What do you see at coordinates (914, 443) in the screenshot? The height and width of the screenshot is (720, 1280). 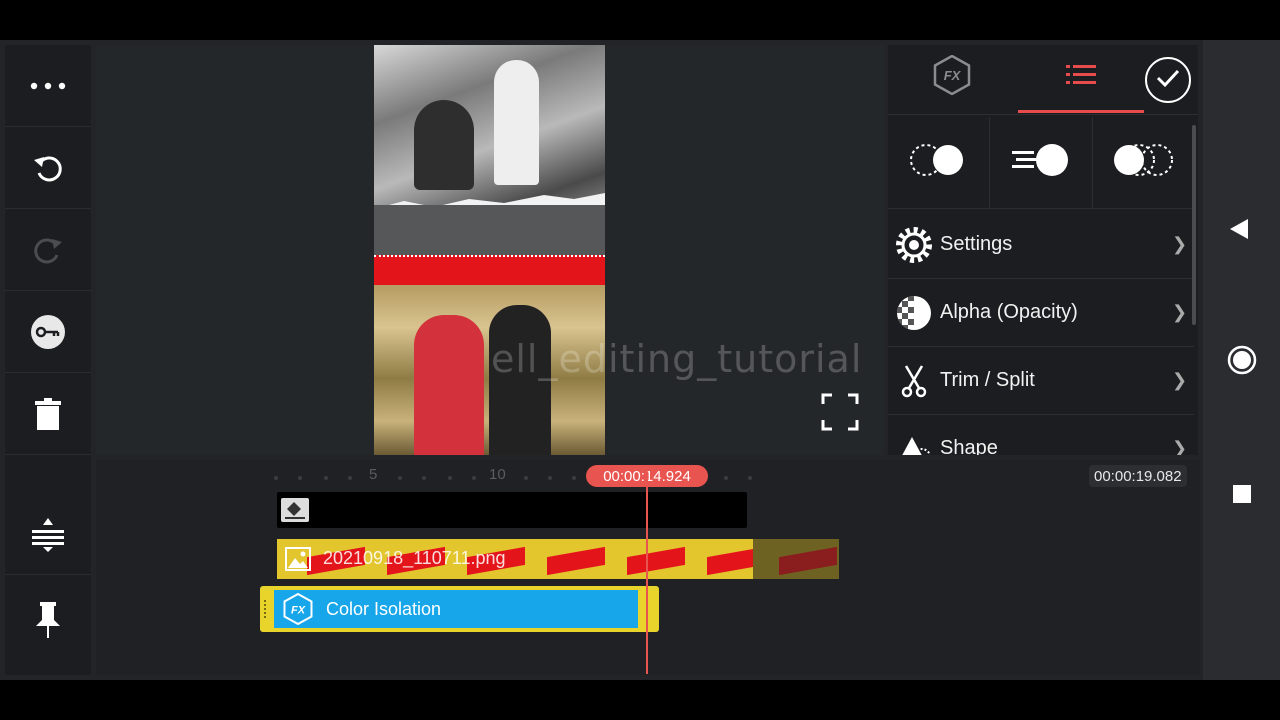 I see `shape-icon` at bounding box center [914, 443].